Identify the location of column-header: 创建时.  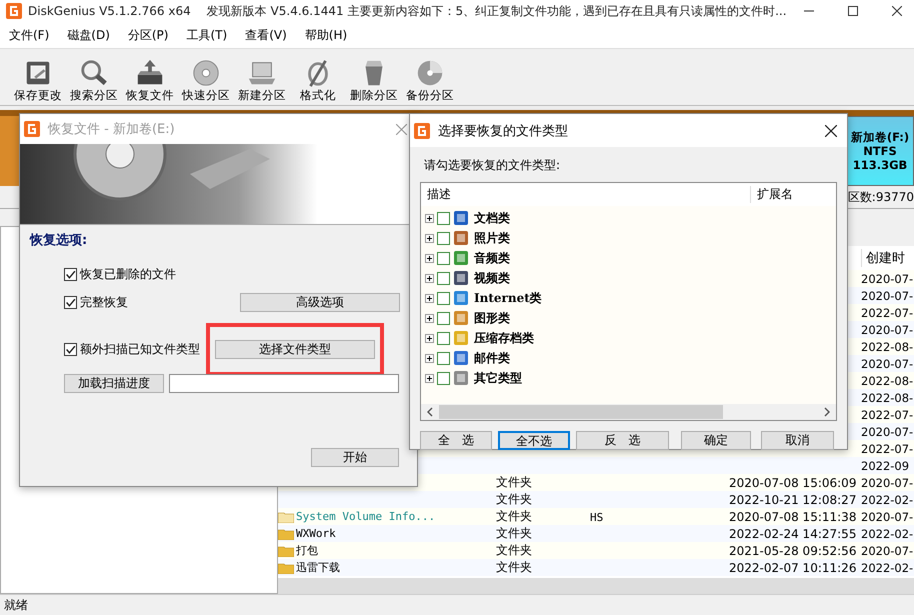
(887, 258).